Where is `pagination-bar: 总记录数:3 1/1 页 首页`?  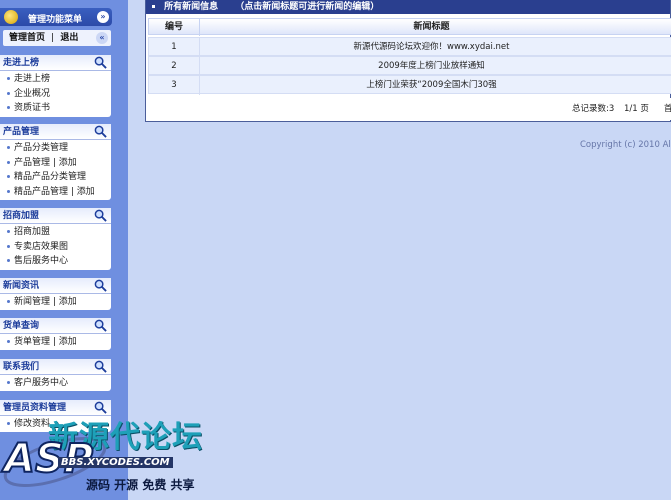
pagination-bar: 总记录数:3 1/1 页 首页 is located at coordinates (409, 109).